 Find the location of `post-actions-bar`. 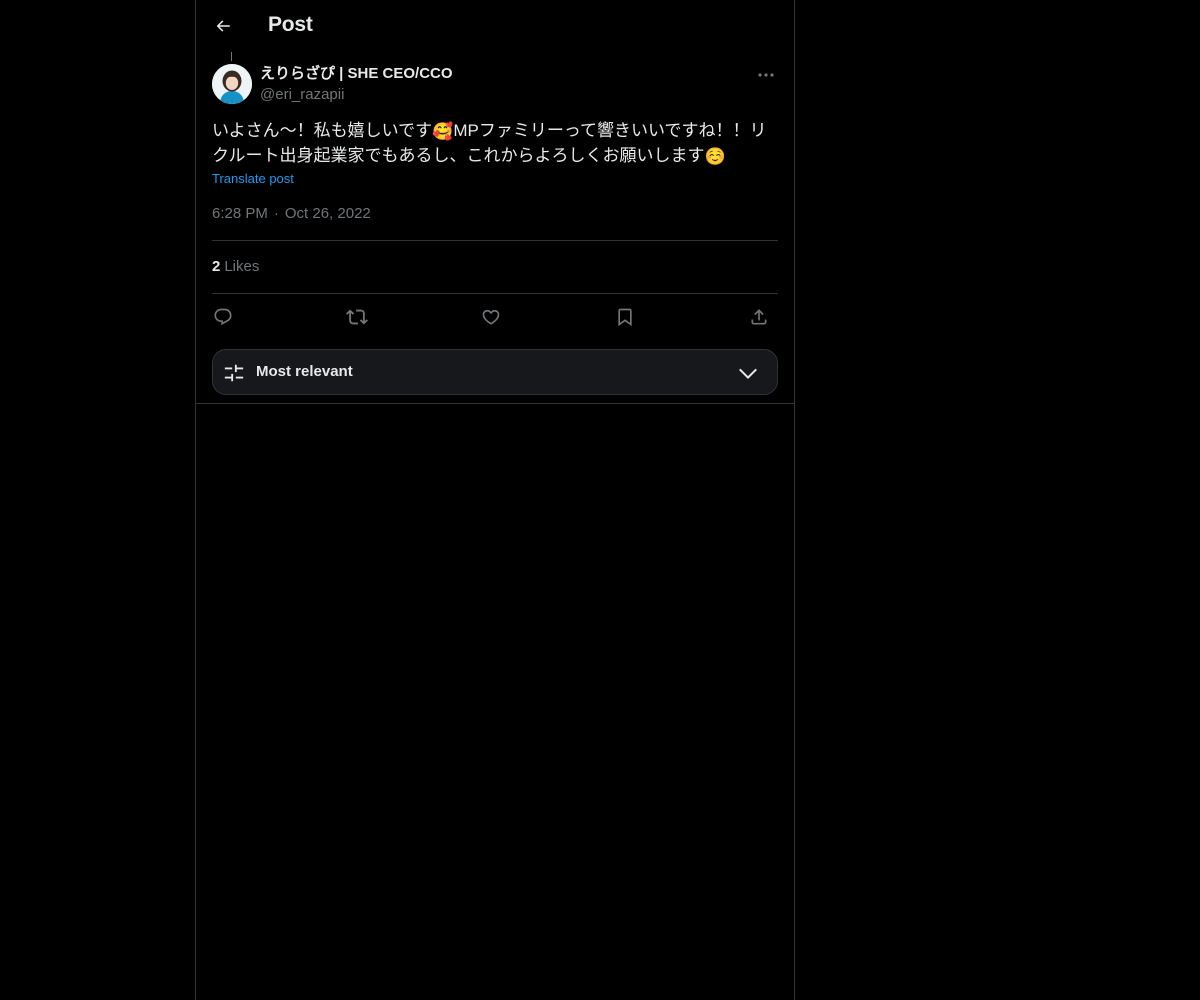

post-actions-bar is located at coordinates (495, 317).